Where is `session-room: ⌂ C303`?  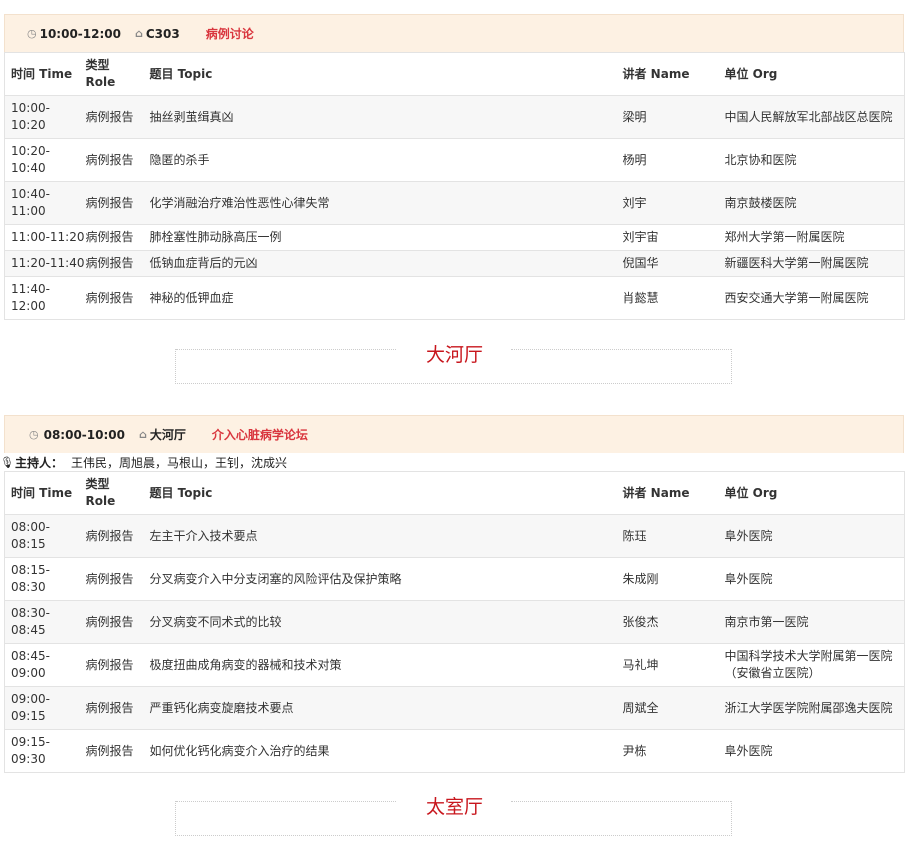 session-room: ⌂ C303 is located at coordinates (157, 34).